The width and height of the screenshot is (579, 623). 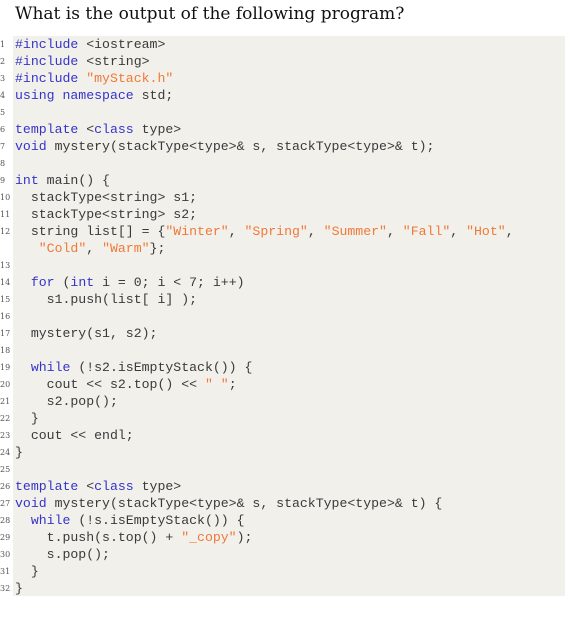 What do you see at coordinates (130, 282) in the screenshot?
I see `code-text: for (int i = 0; i < 7; i++)` at bounding box center [130, 282].